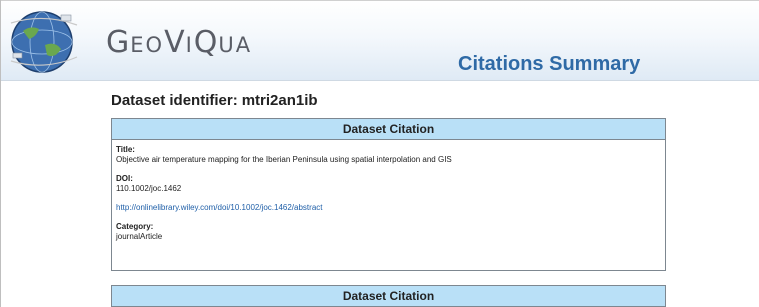  Describe the element at coordinates (206, 42) in the screenshot. I see `brand-letter-q: Q` at that location.